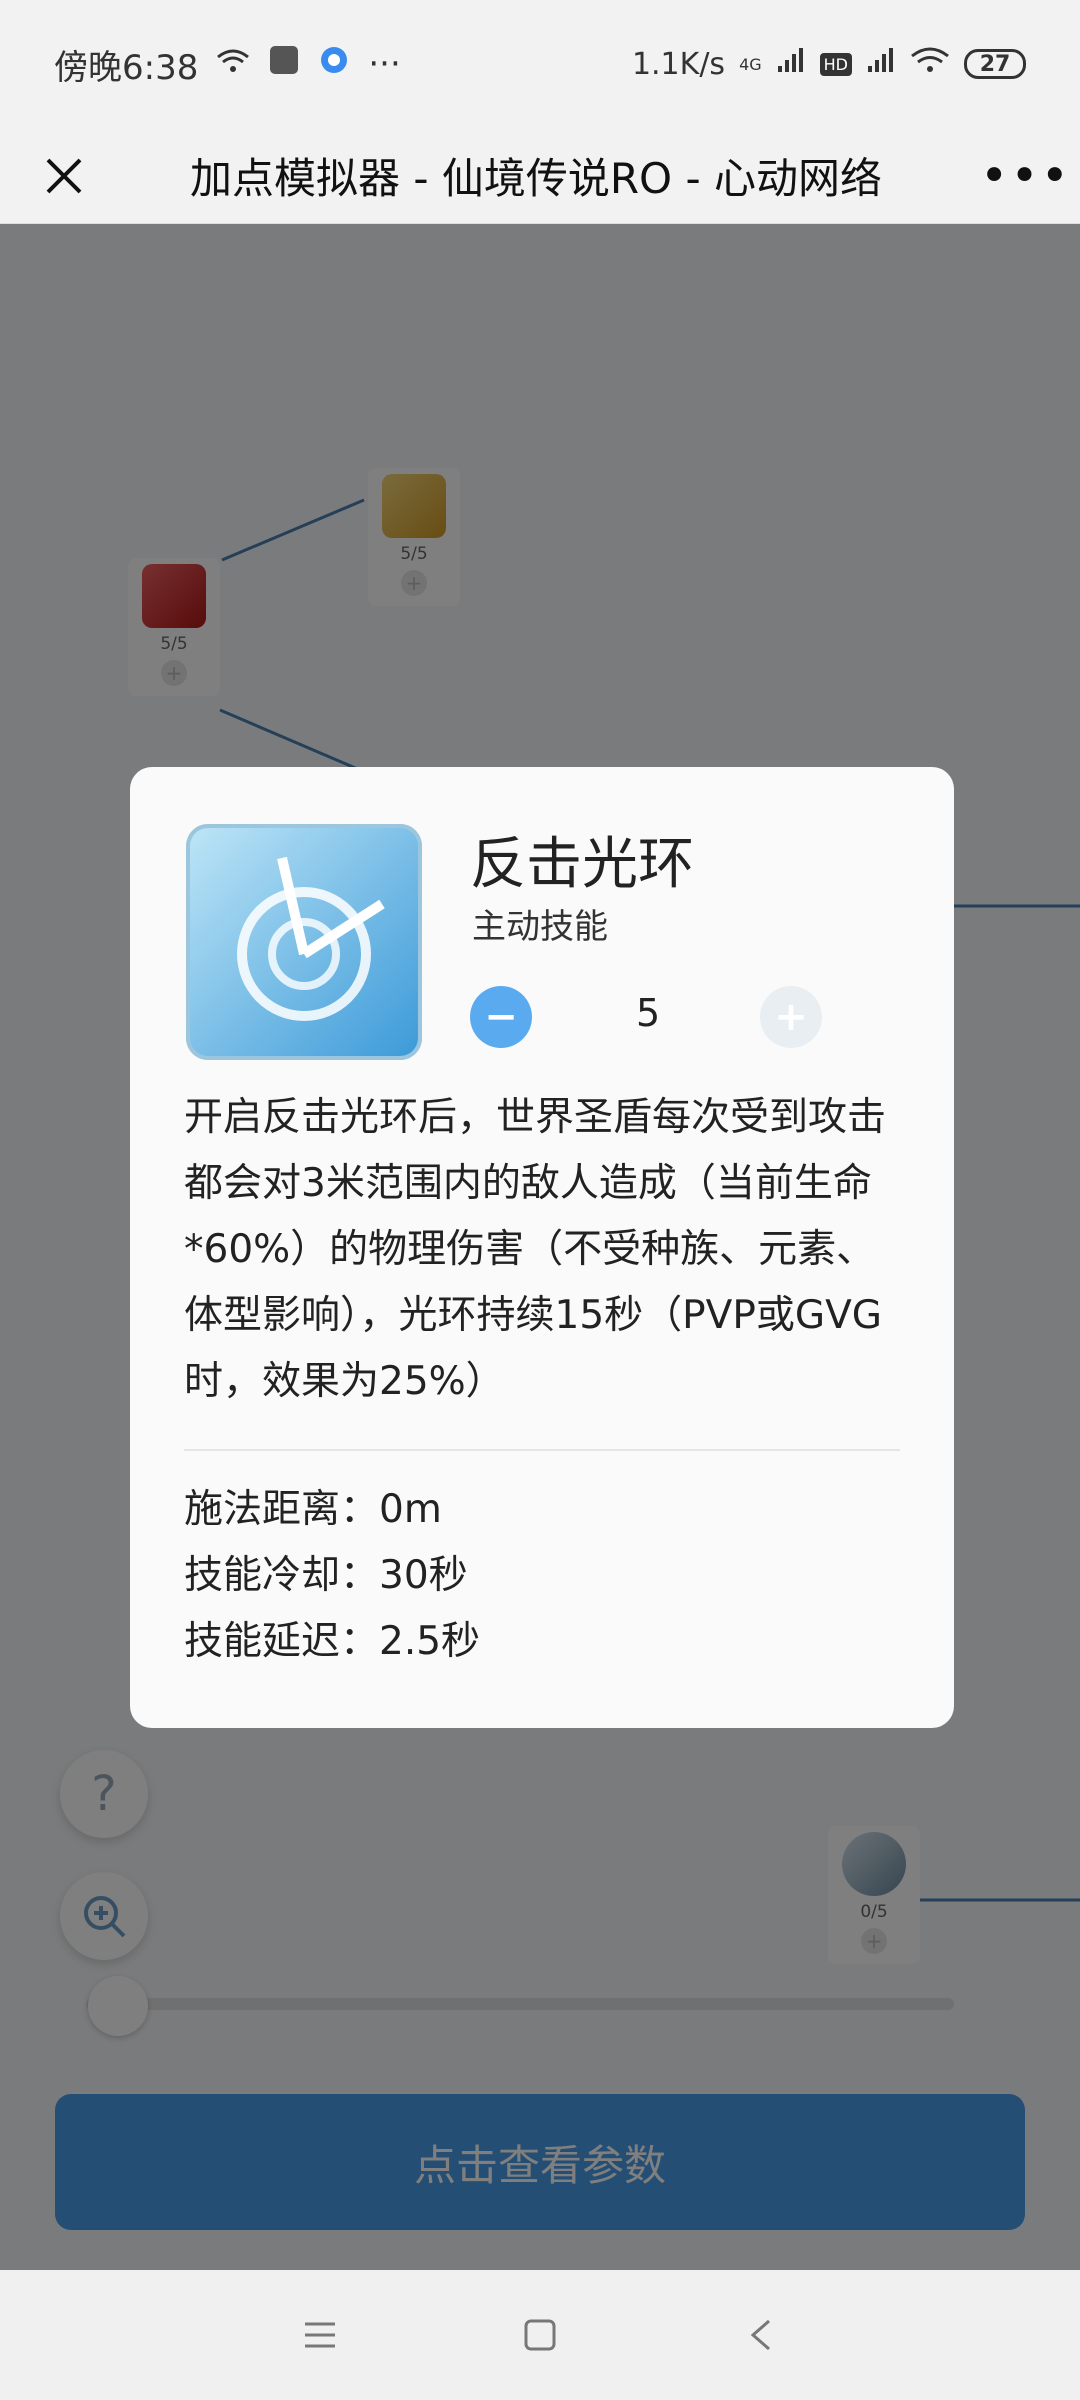 The image size is (1080, 2400). I want to click on back-button, so click(760, 2335).